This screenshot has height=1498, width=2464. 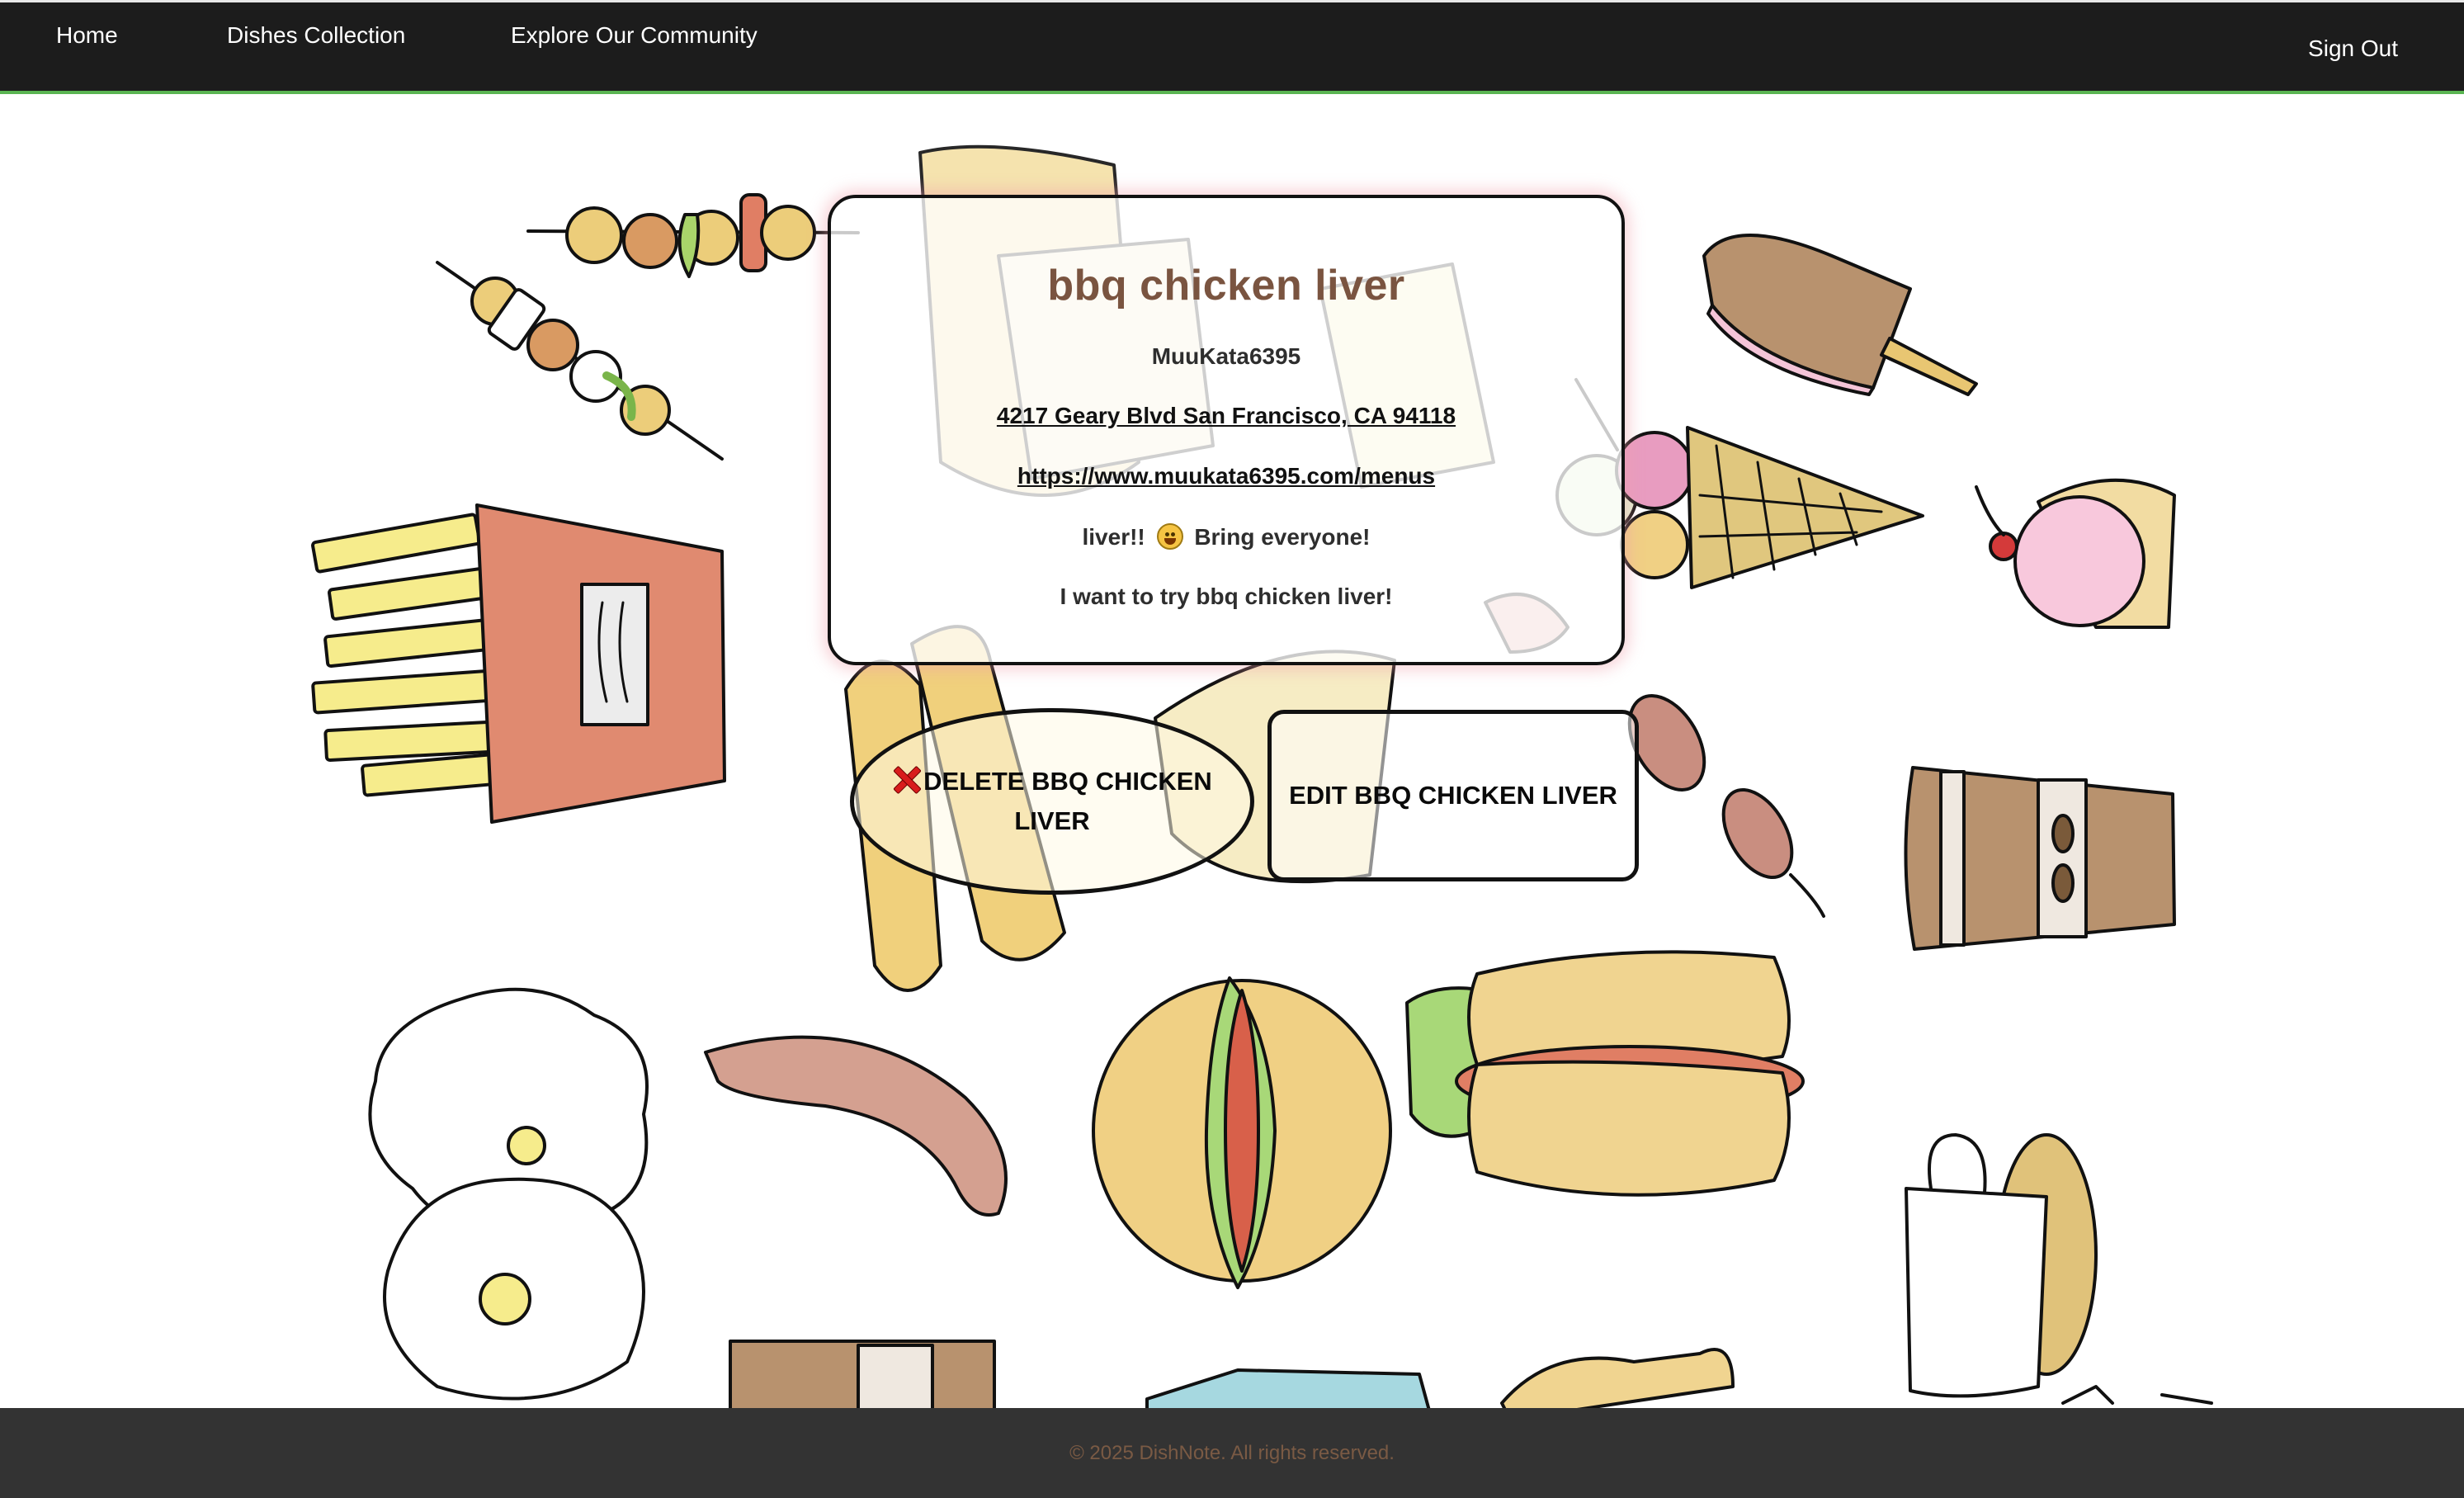 I want to click on footer-copyright: © 2025 DishNote. All rights reserved., so click(x=1232, y=1452).